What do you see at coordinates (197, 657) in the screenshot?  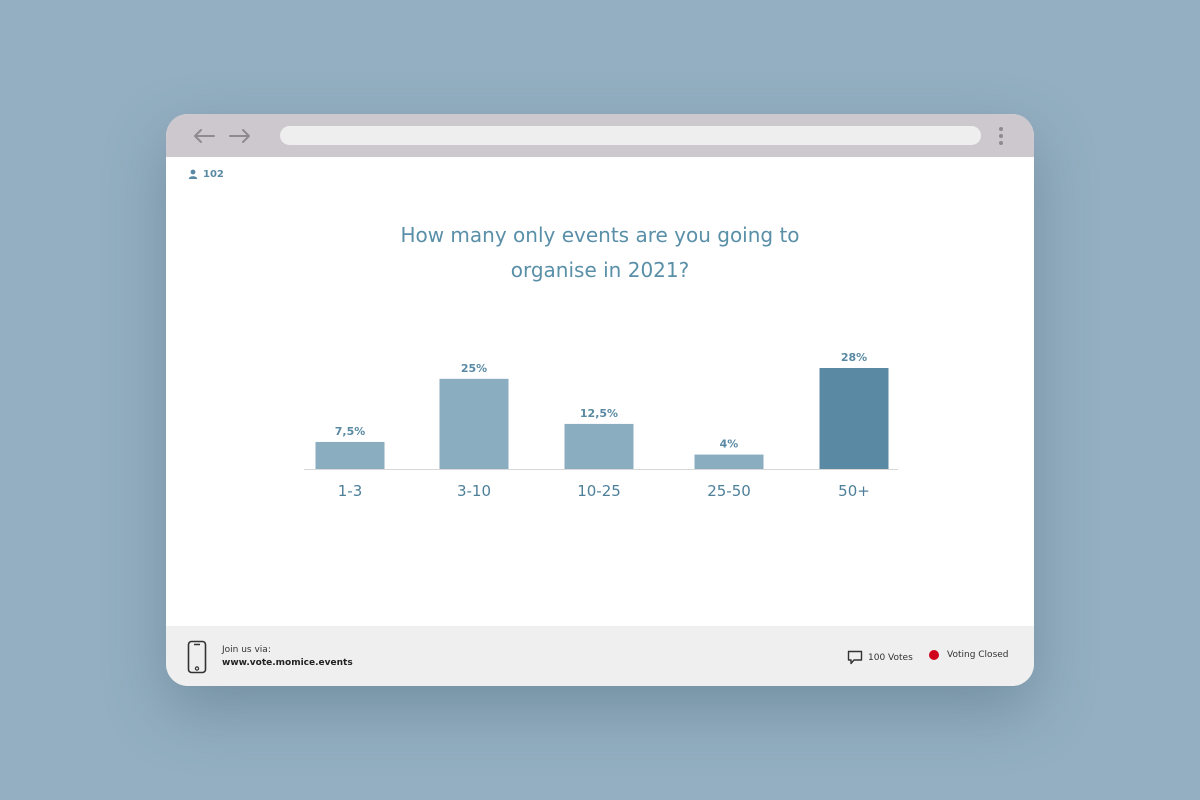 I see `phone-icon` at bounding box center [197, 657].